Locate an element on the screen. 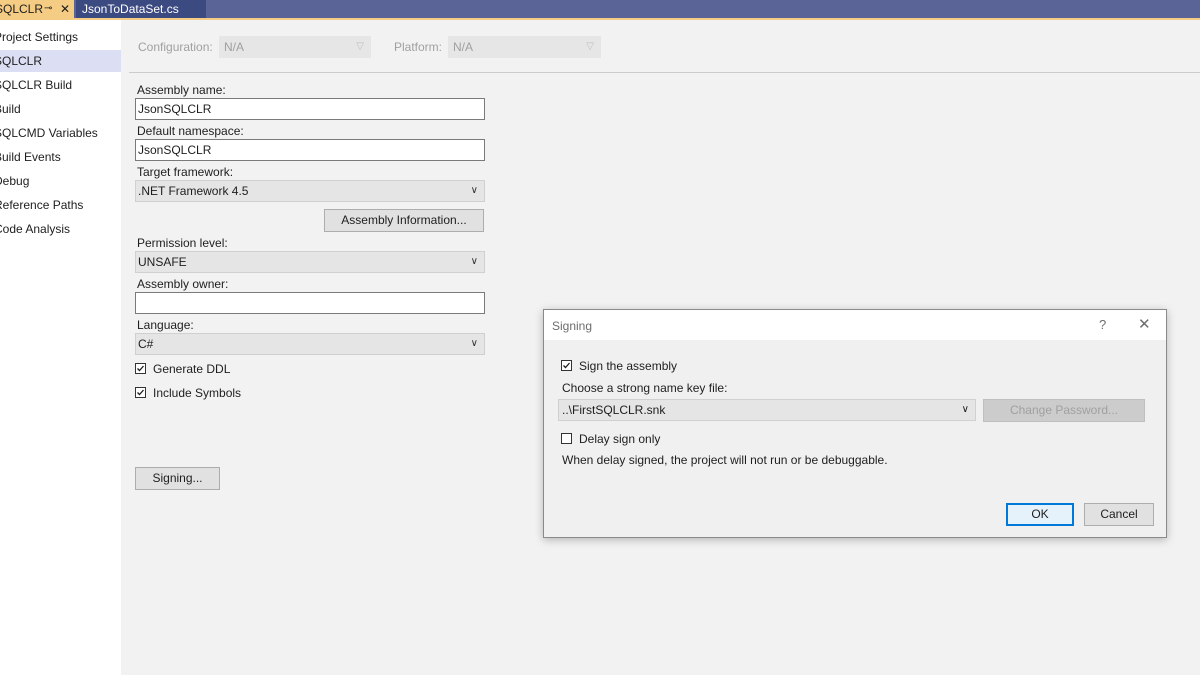  sidebar-item-label: Debug is located at coordinates (15, 181).